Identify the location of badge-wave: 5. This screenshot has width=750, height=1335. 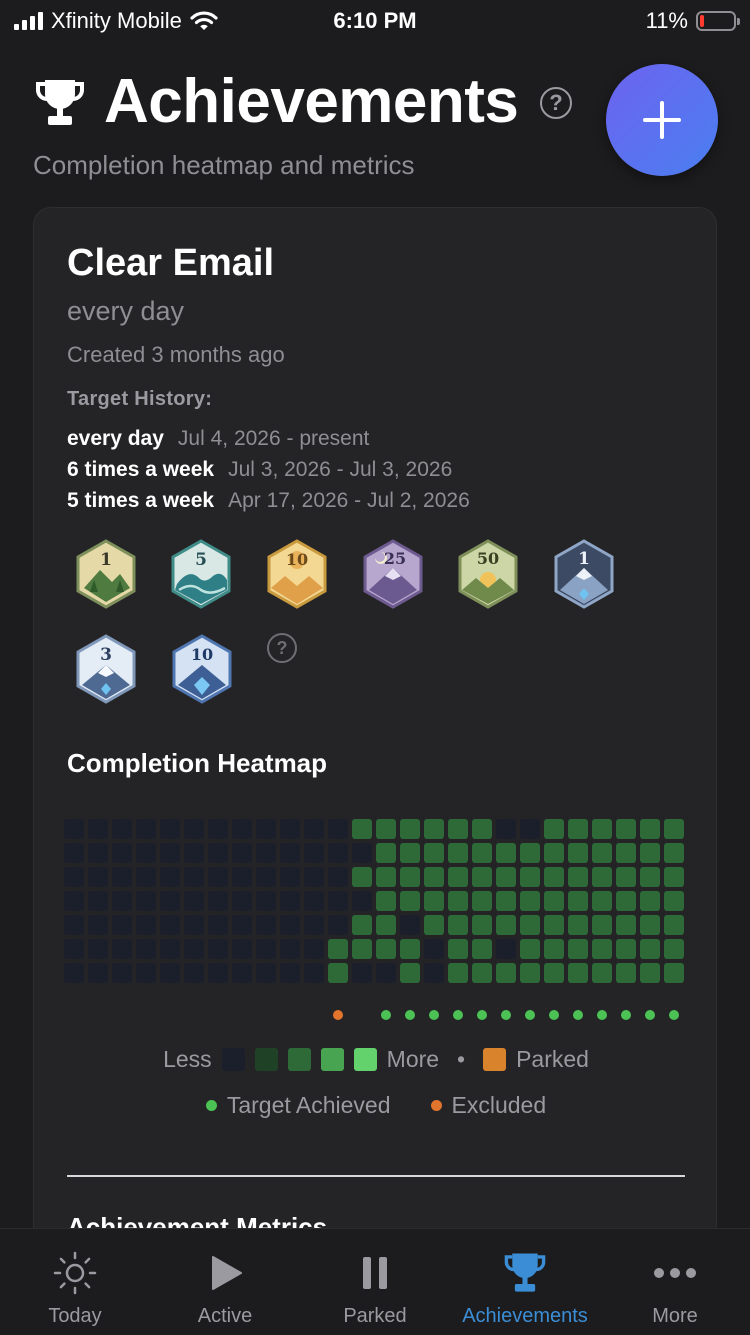
(201, 574).